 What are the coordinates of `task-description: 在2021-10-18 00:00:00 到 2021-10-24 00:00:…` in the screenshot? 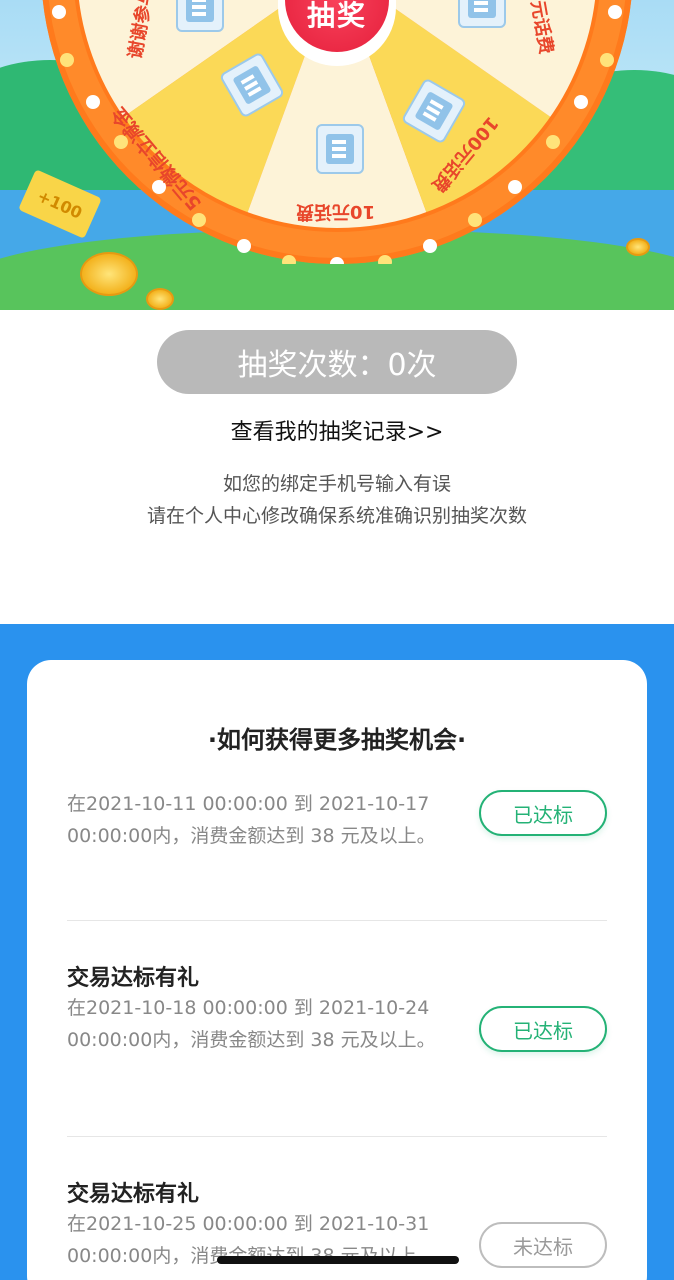 It's located at (251, 1024).